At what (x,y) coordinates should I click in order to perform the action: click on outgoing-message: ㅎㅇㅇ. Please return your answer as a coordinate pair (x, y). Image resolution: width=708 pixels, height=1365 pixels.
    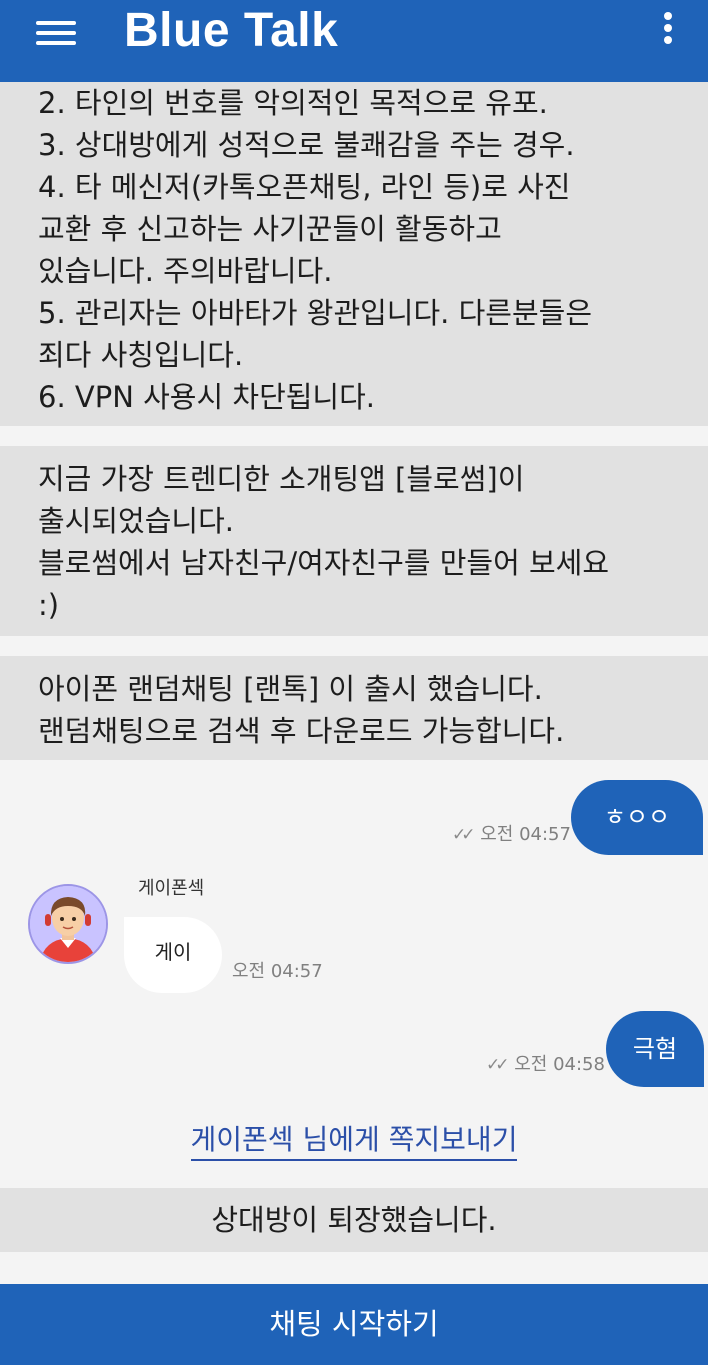
    Looking at the image, I should click on (637, 817).